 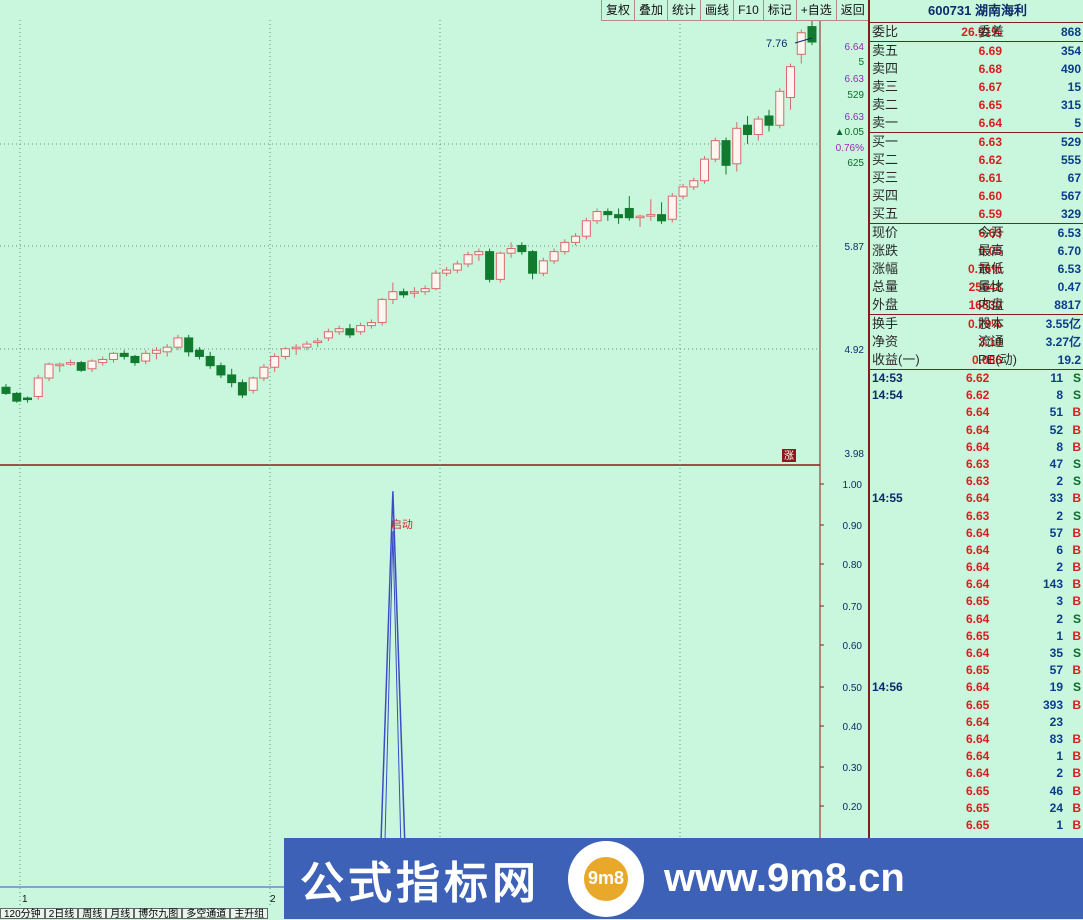 I want to click on toolbar-button-6: +自选, so click(x=815, y=10).